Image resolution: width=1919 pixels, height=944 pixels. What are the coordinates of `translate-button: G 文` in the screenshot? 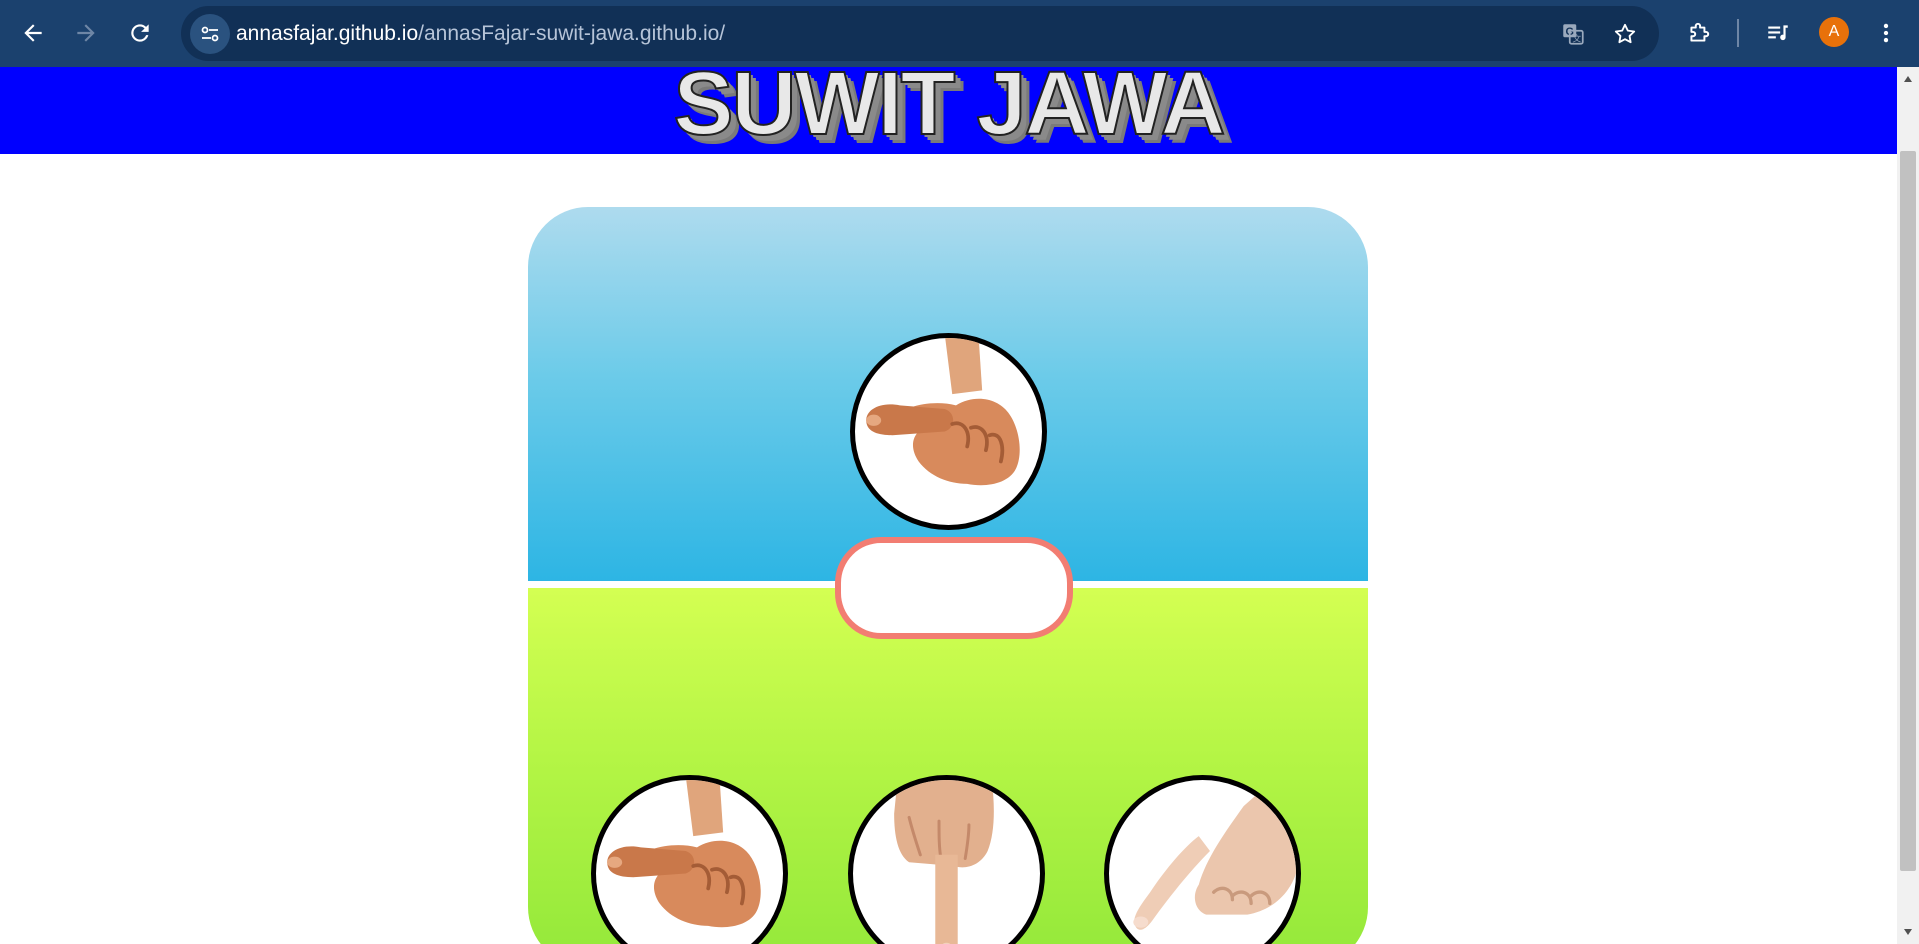 It's located at (1573, 34).